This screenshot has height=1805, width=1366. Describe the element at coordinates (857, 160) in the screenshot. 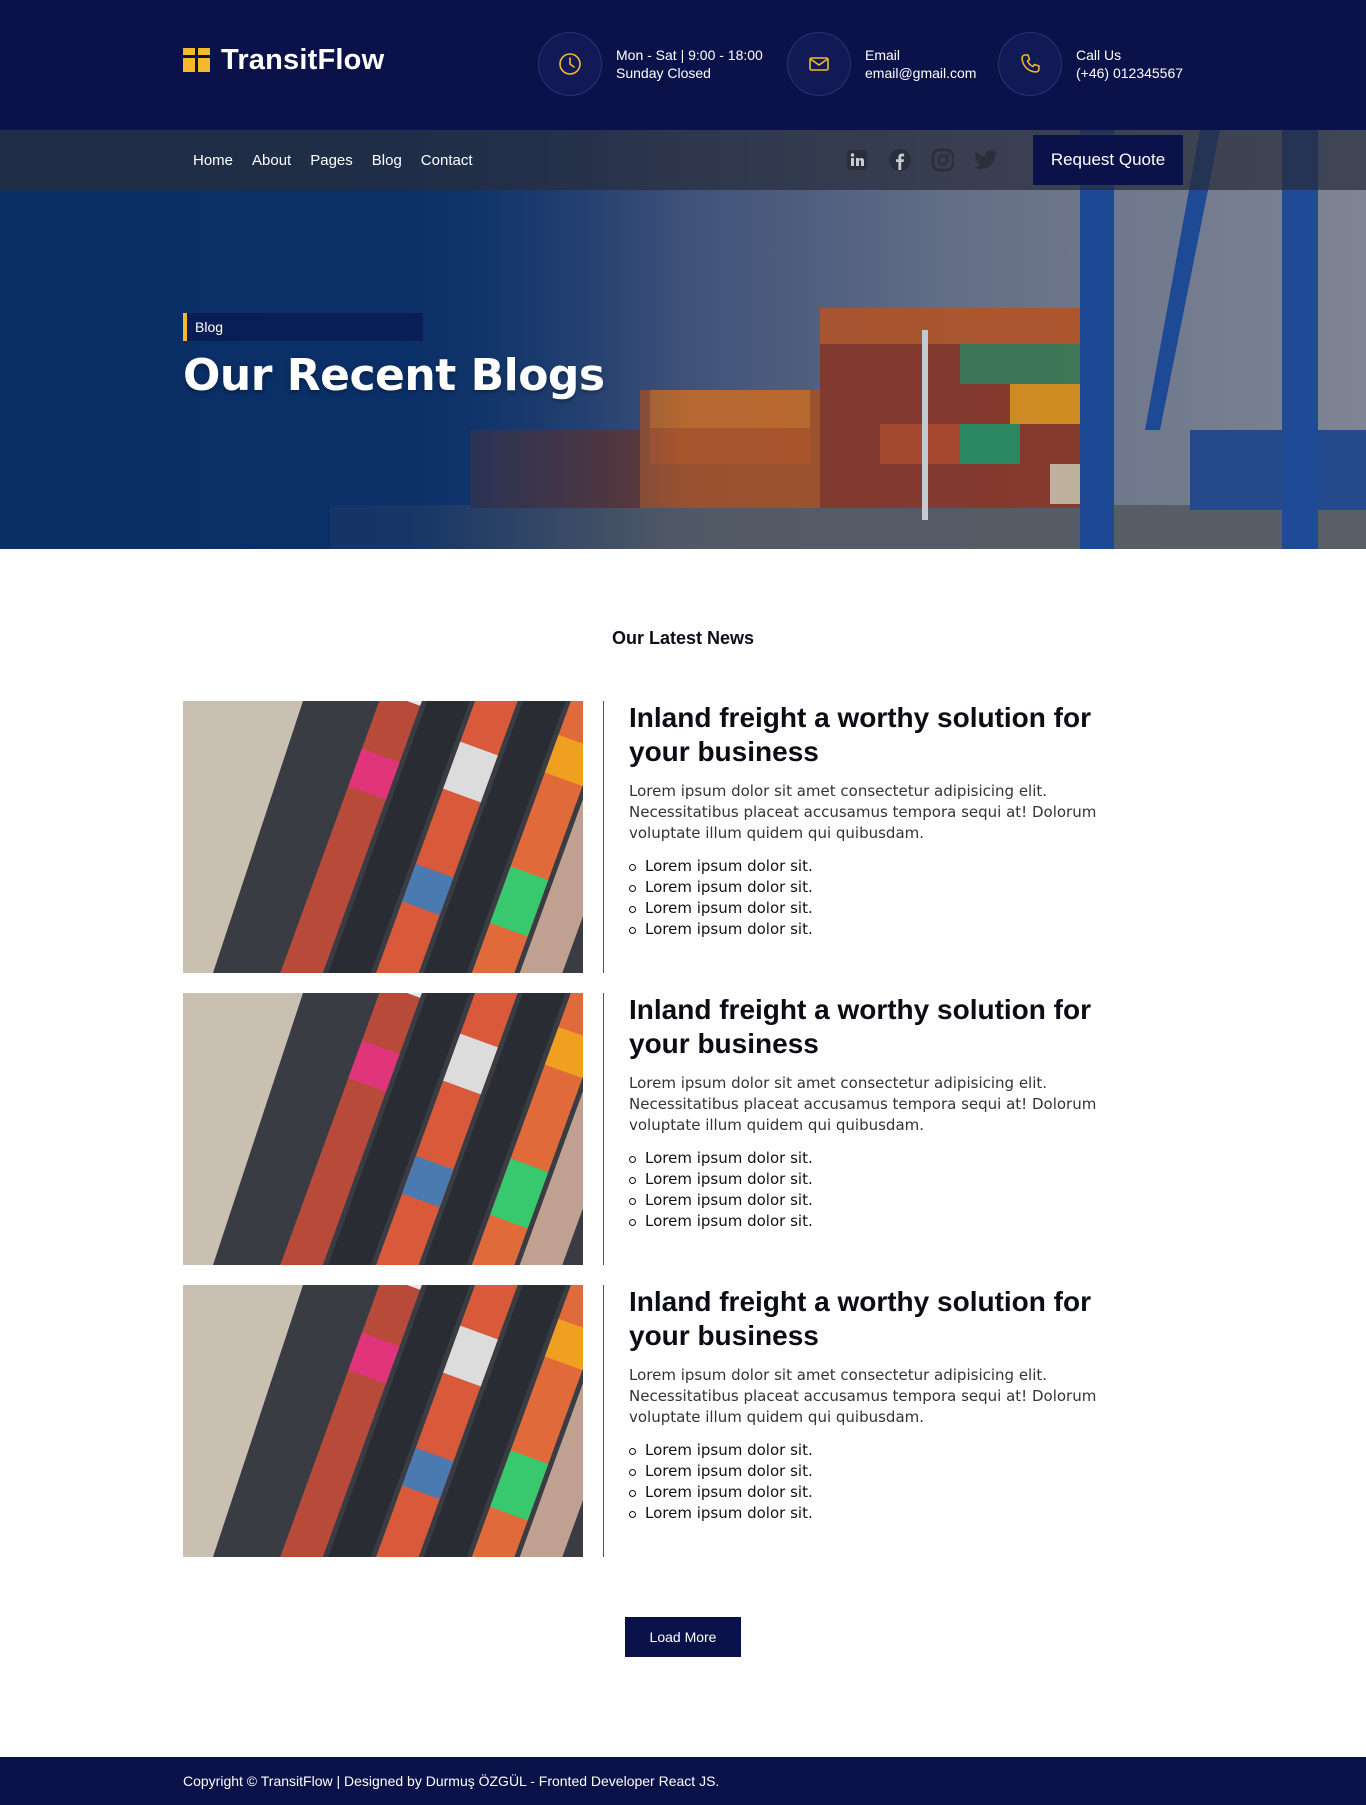

I see `linkedin-icon` at that location.